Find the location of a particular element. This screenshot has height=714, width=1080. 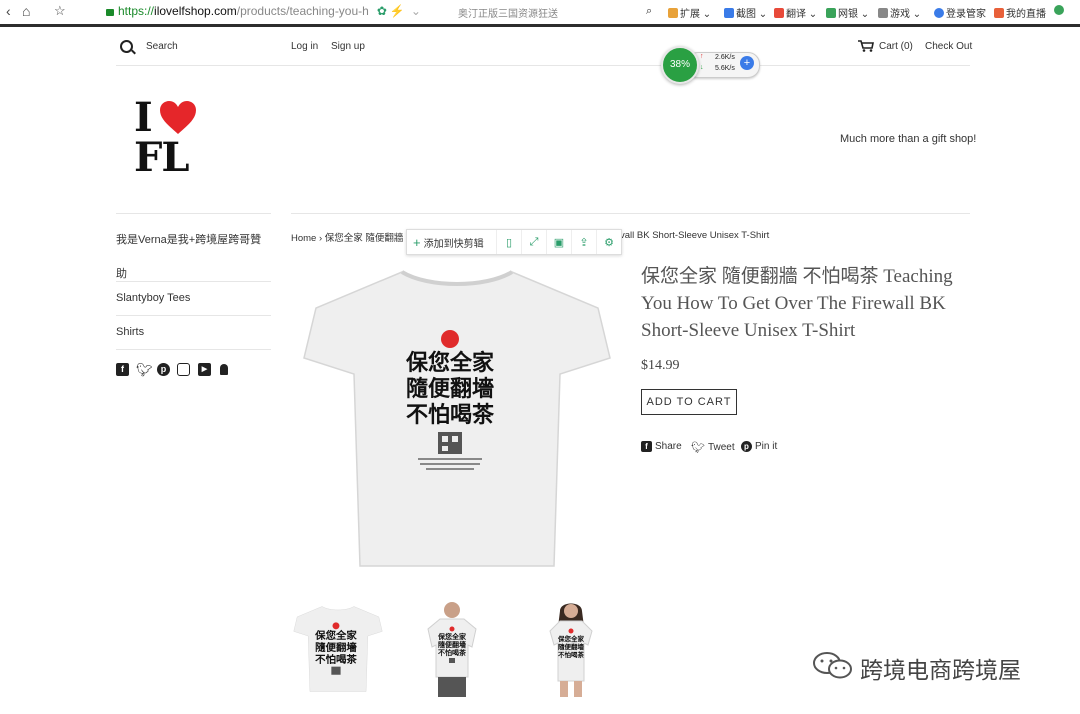

red-seal-icon is located at coordinates (450, 339).